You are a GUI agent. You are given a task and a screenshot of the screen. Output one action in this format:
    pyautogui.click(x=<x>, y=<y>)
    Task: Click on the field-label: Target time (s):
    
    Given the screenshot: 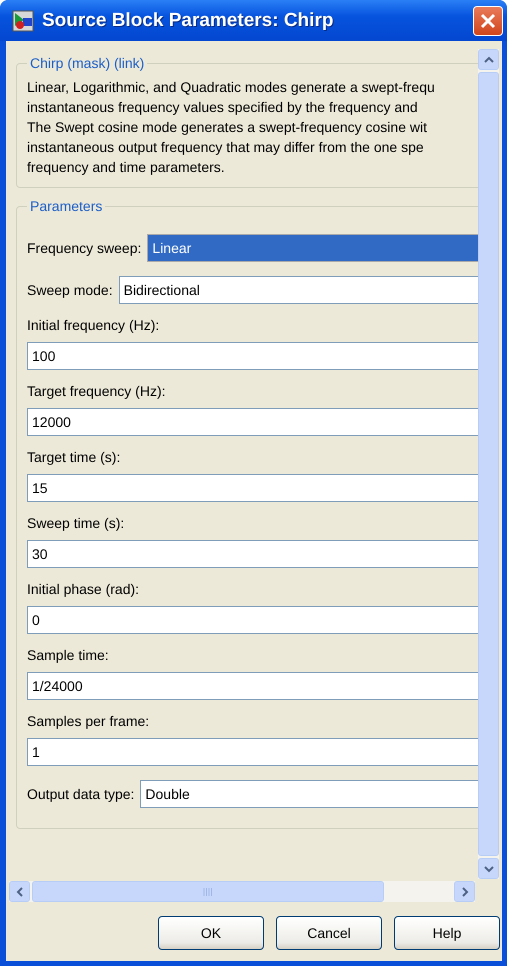 What is the action you would take?
    pyautogui.click(x=74, y=457)
    